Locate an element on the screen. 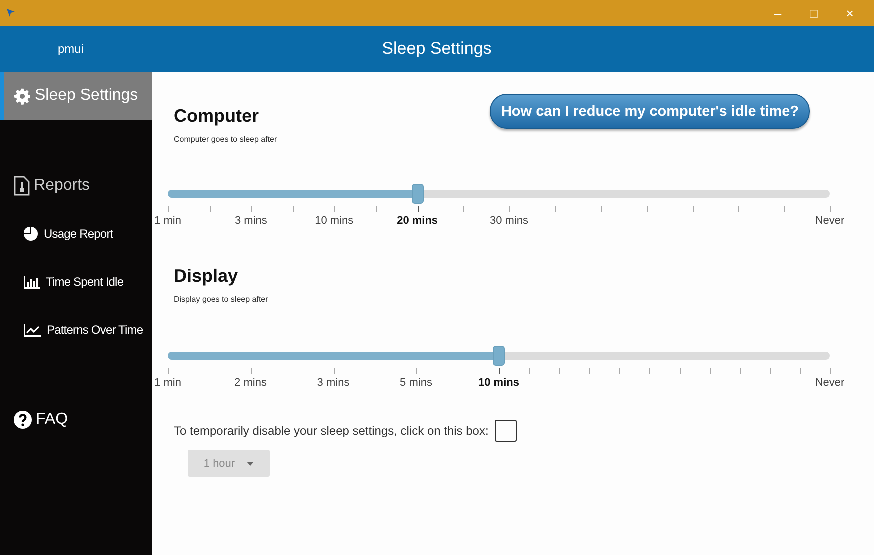 This screenshot has height=555, width=874. section-caption: Display goes to sleep after is located at coordinates (221, 299).